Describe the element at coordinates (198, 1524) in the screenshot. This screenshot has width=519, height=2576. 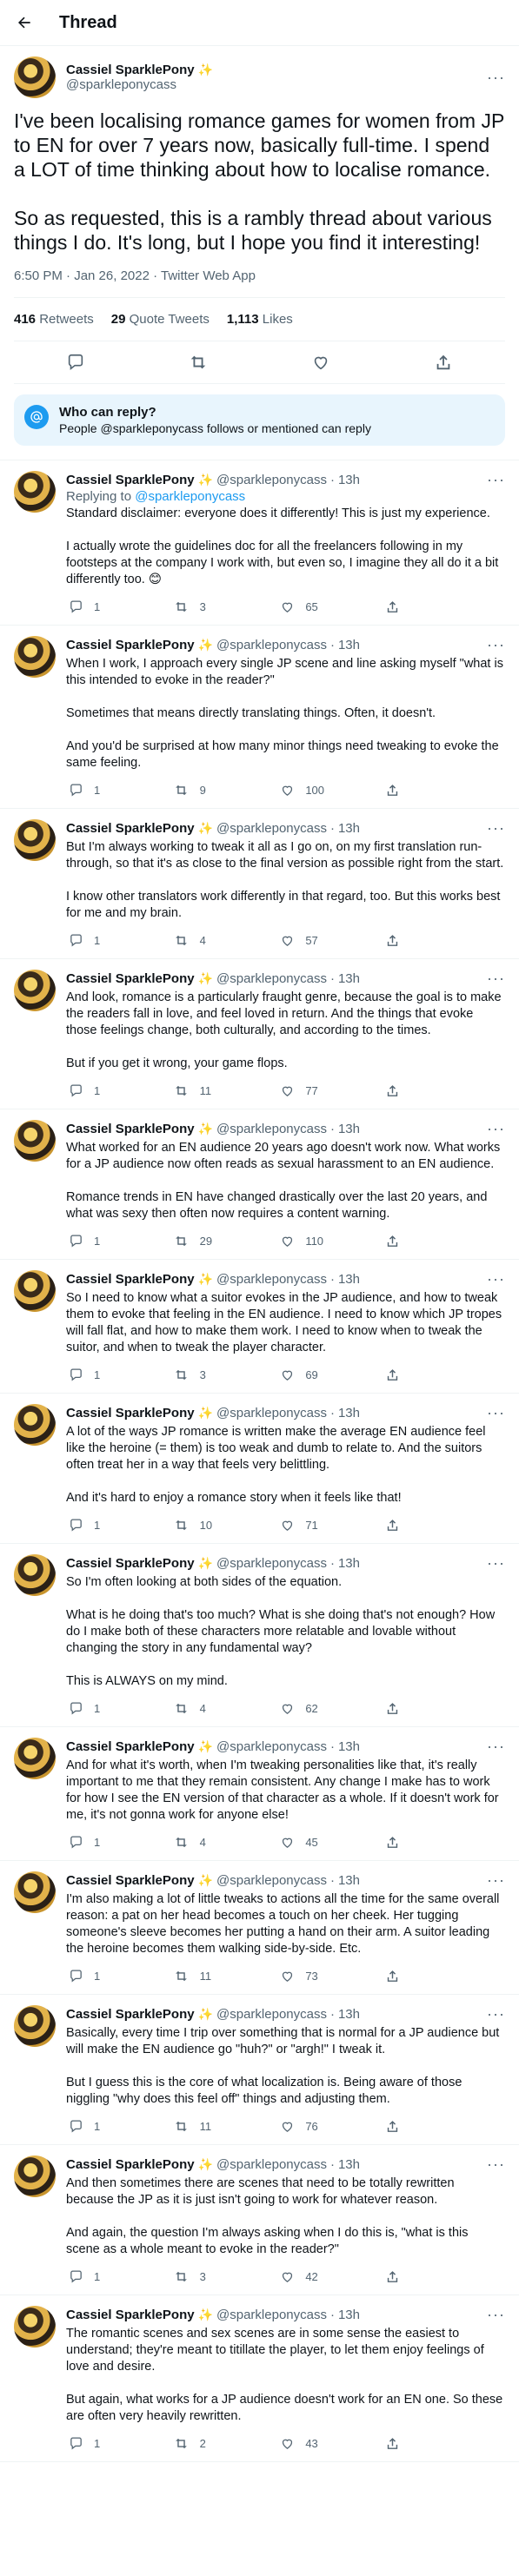
I see `retweet-button: 10` at that location.